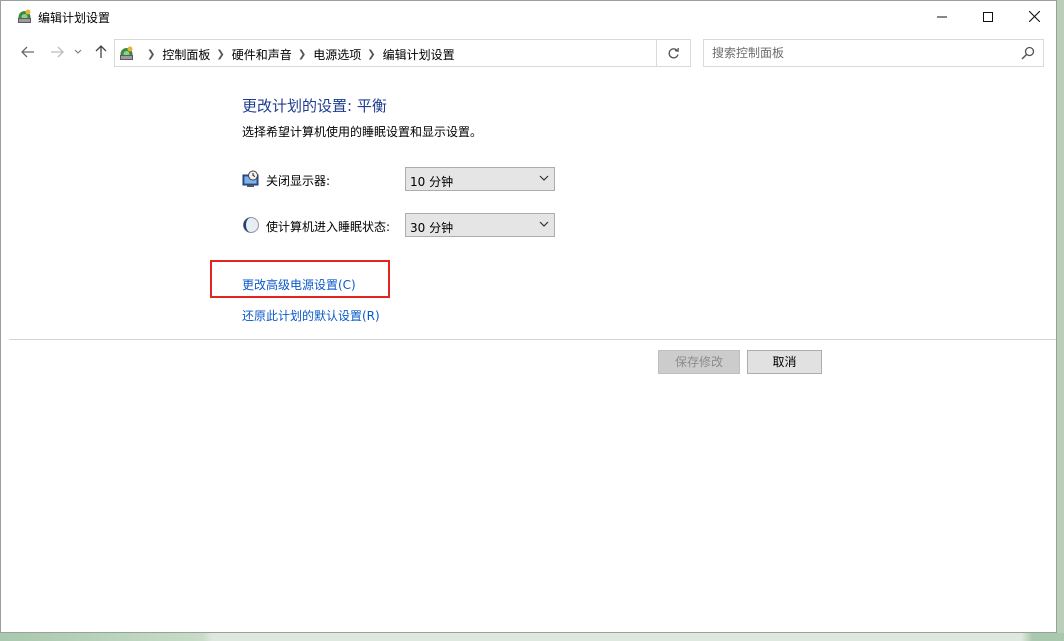 The image size is (1064, 641). What do you see at coordinates (250, 178) in the screenshot?
I see `display-timer-icon` at bounding box center [250, 178].